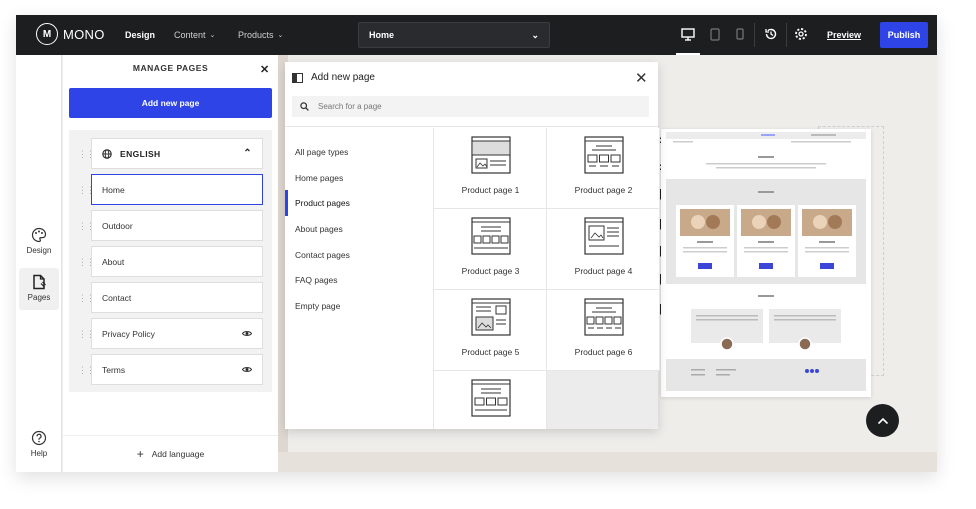  I want to click on page-type-label: Contact pages, so click(322, 255).